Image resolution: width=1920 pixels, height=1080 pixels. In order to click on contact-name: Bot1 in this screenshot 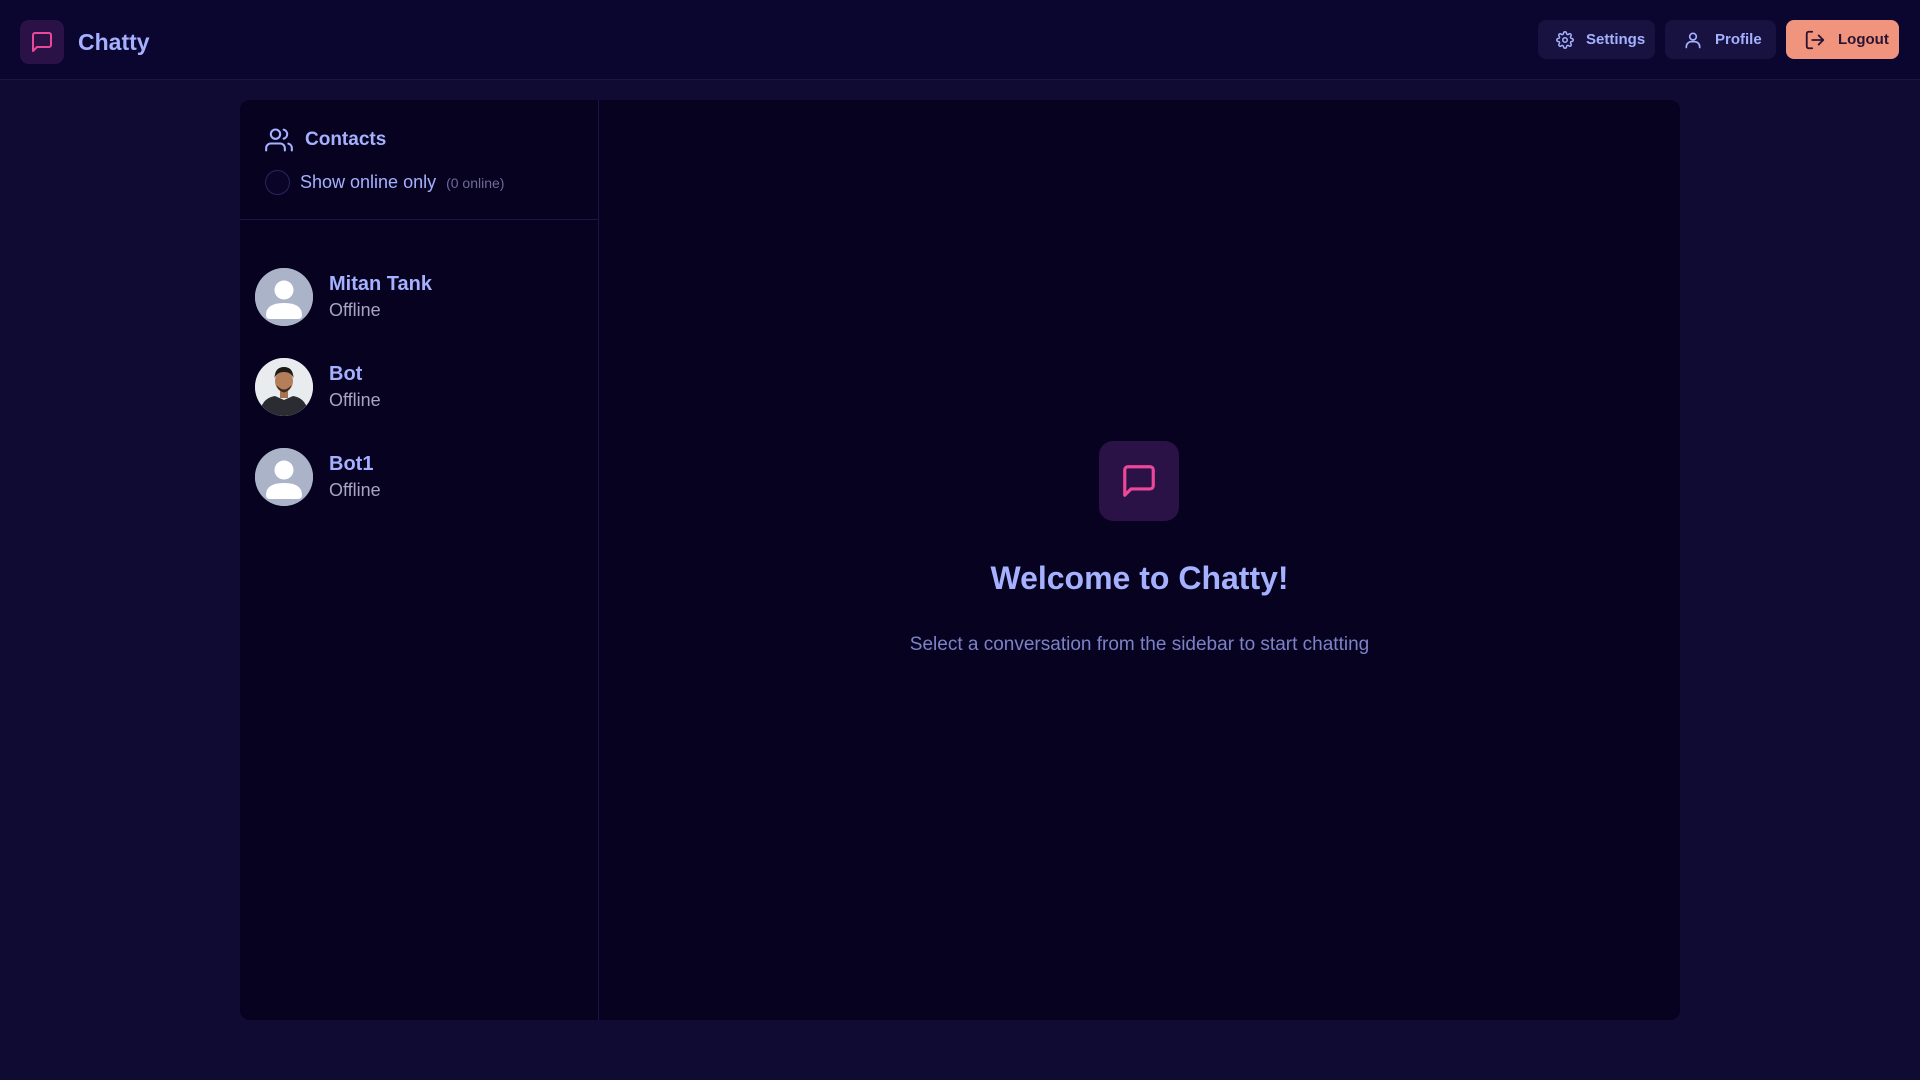, I will do `click(351, 464)`.